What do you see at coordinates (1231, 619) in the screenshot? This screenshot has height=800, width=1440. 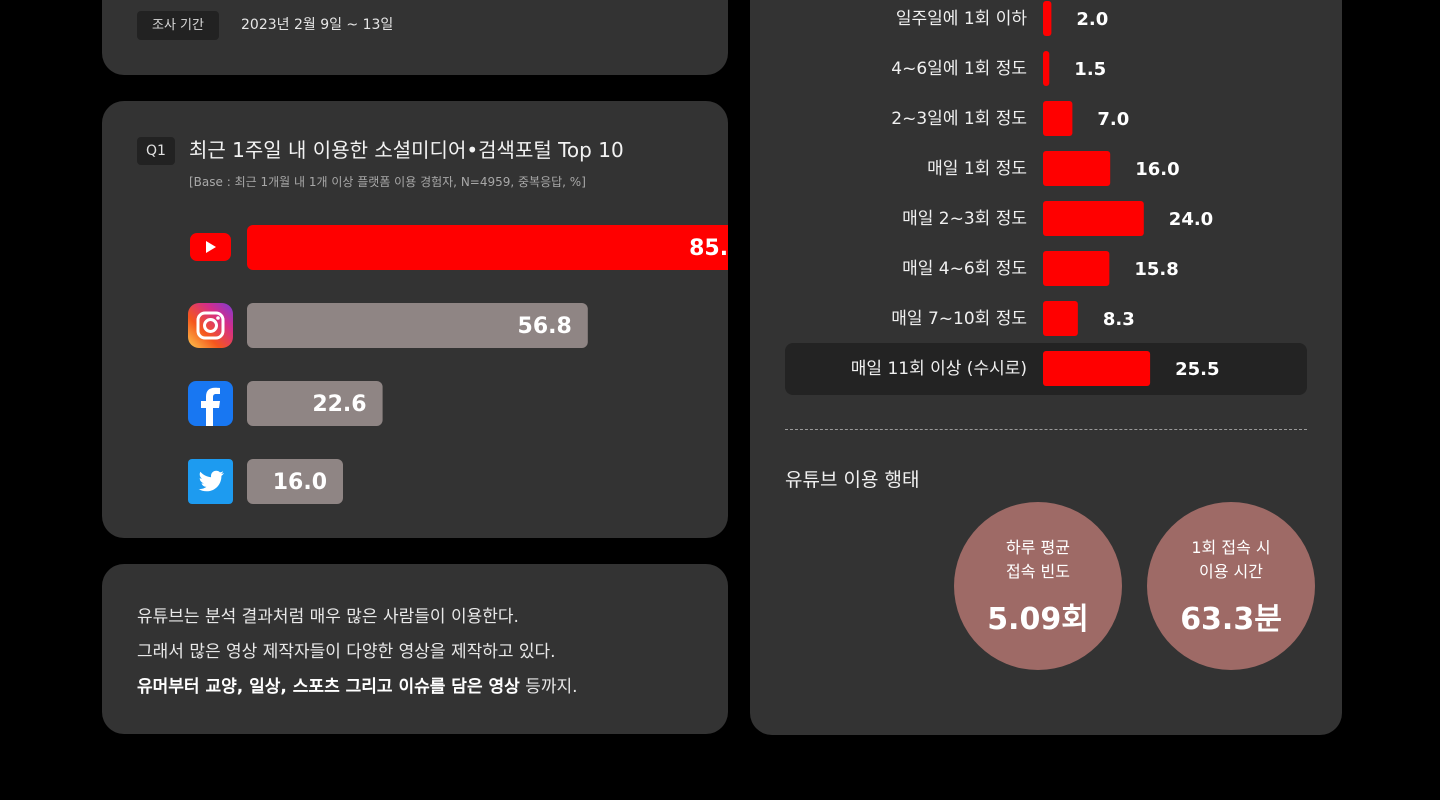 I see `session-time-value: 63.3분` at bounding box center [1231, 619].